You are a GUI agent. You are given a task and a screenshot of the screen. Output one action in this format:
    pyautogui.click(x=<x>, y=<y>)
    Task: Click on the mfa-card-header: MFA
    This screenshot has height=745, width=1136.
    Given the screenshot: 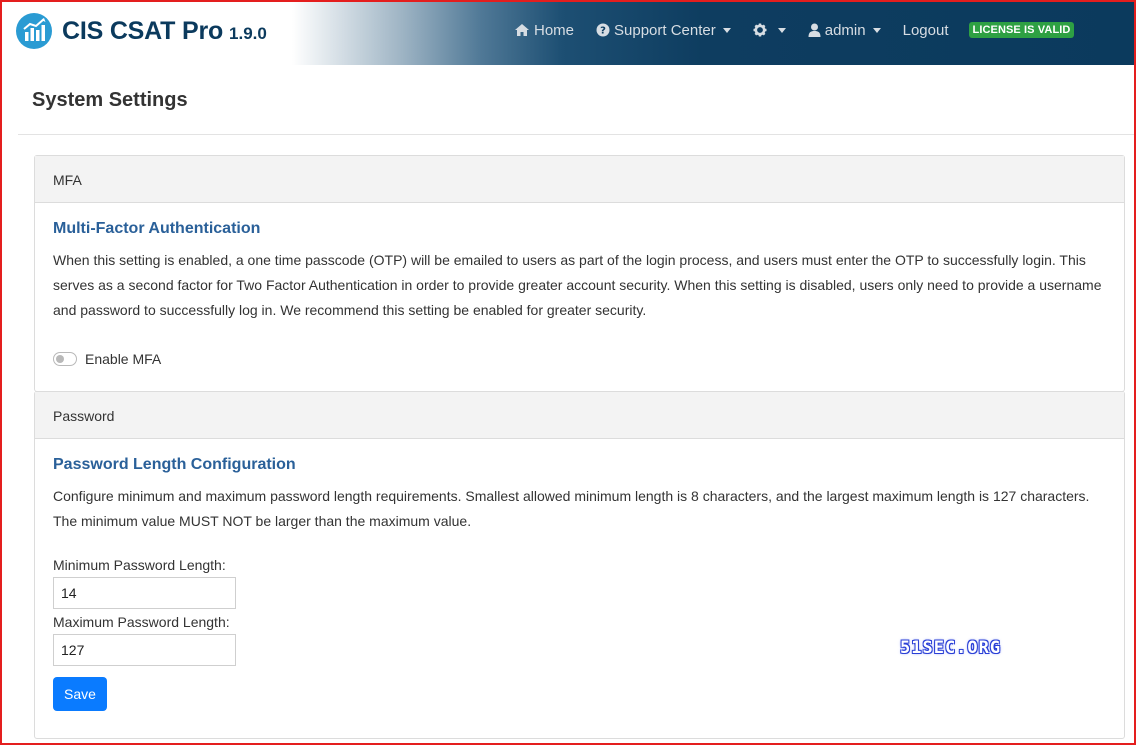 What is the action you would take?
    pyautogui.click(x=579, y=179)
    